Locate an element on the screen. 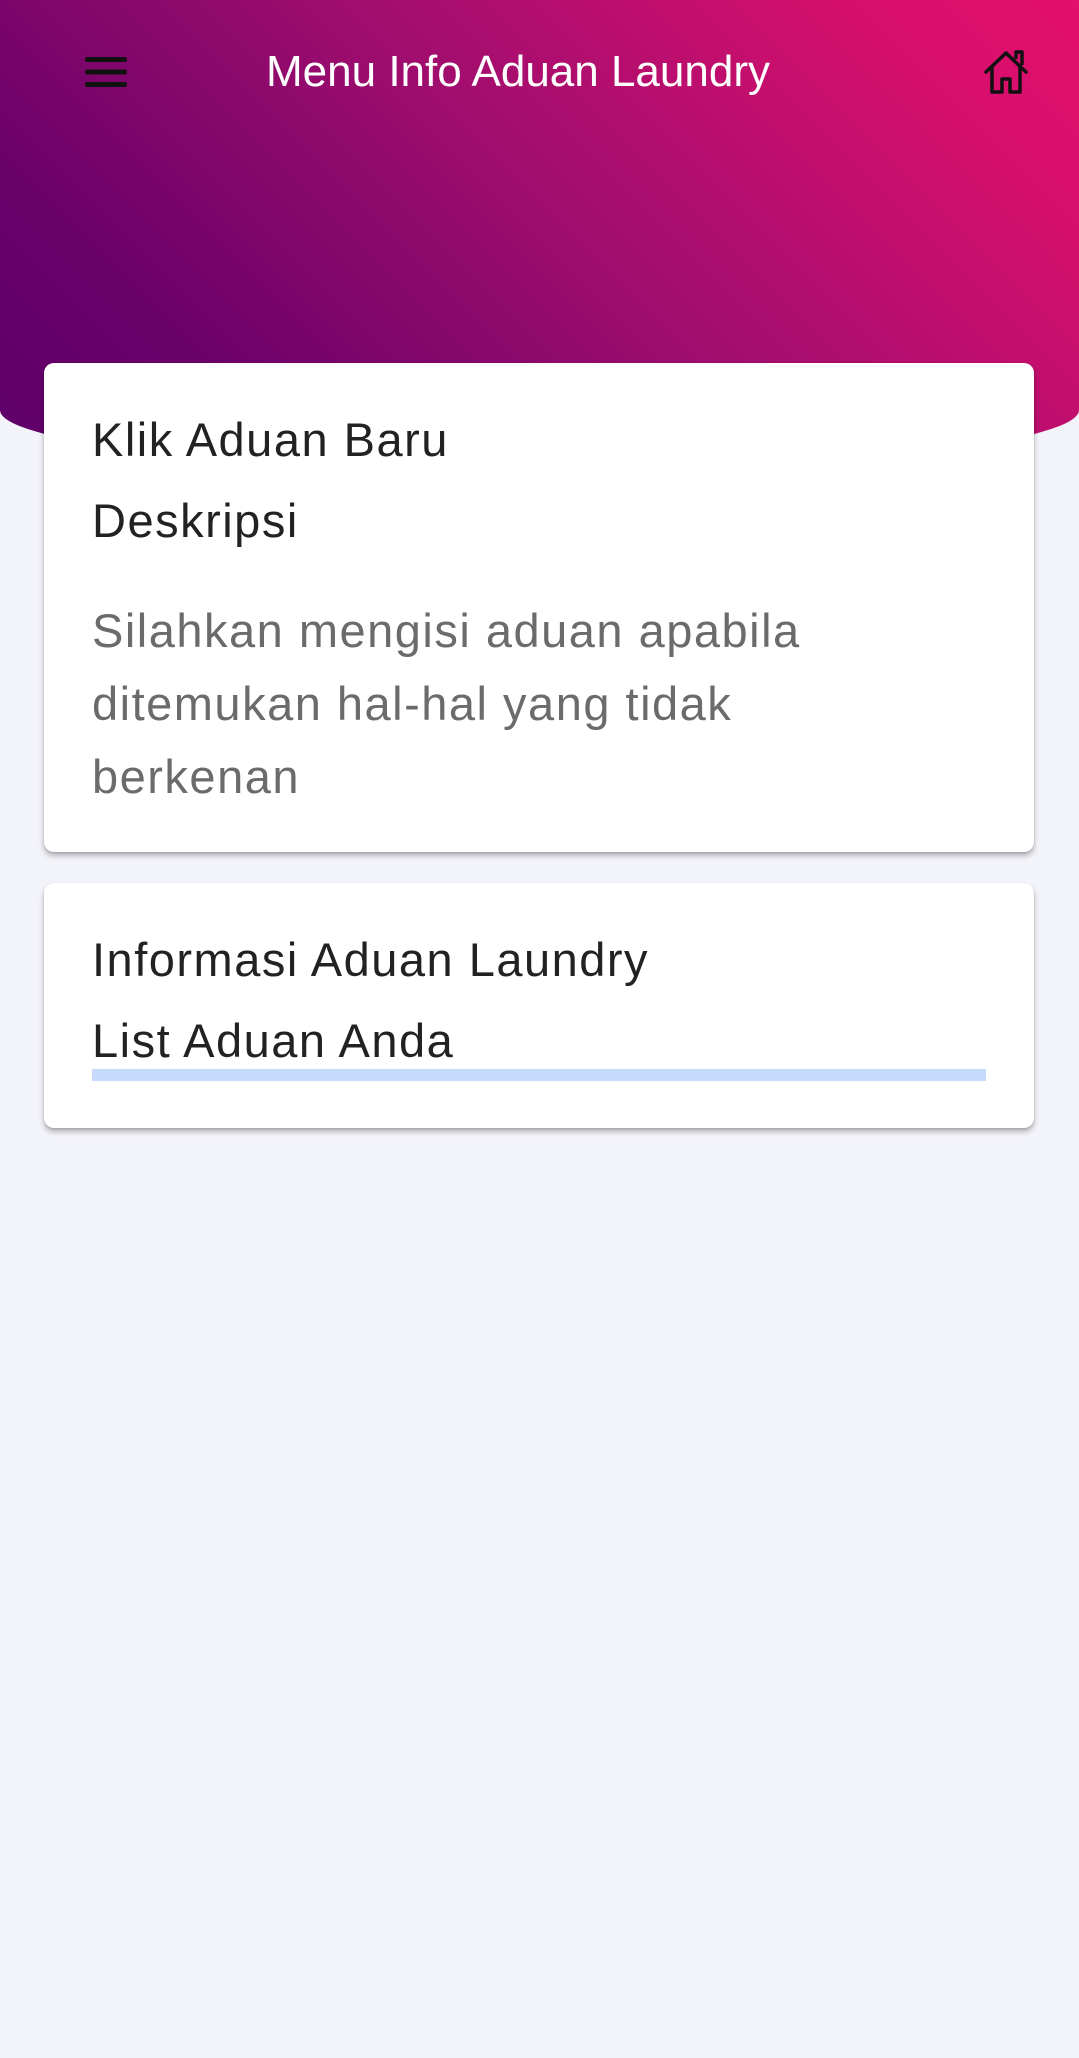  home-button is located at coordinates (1006, 72).